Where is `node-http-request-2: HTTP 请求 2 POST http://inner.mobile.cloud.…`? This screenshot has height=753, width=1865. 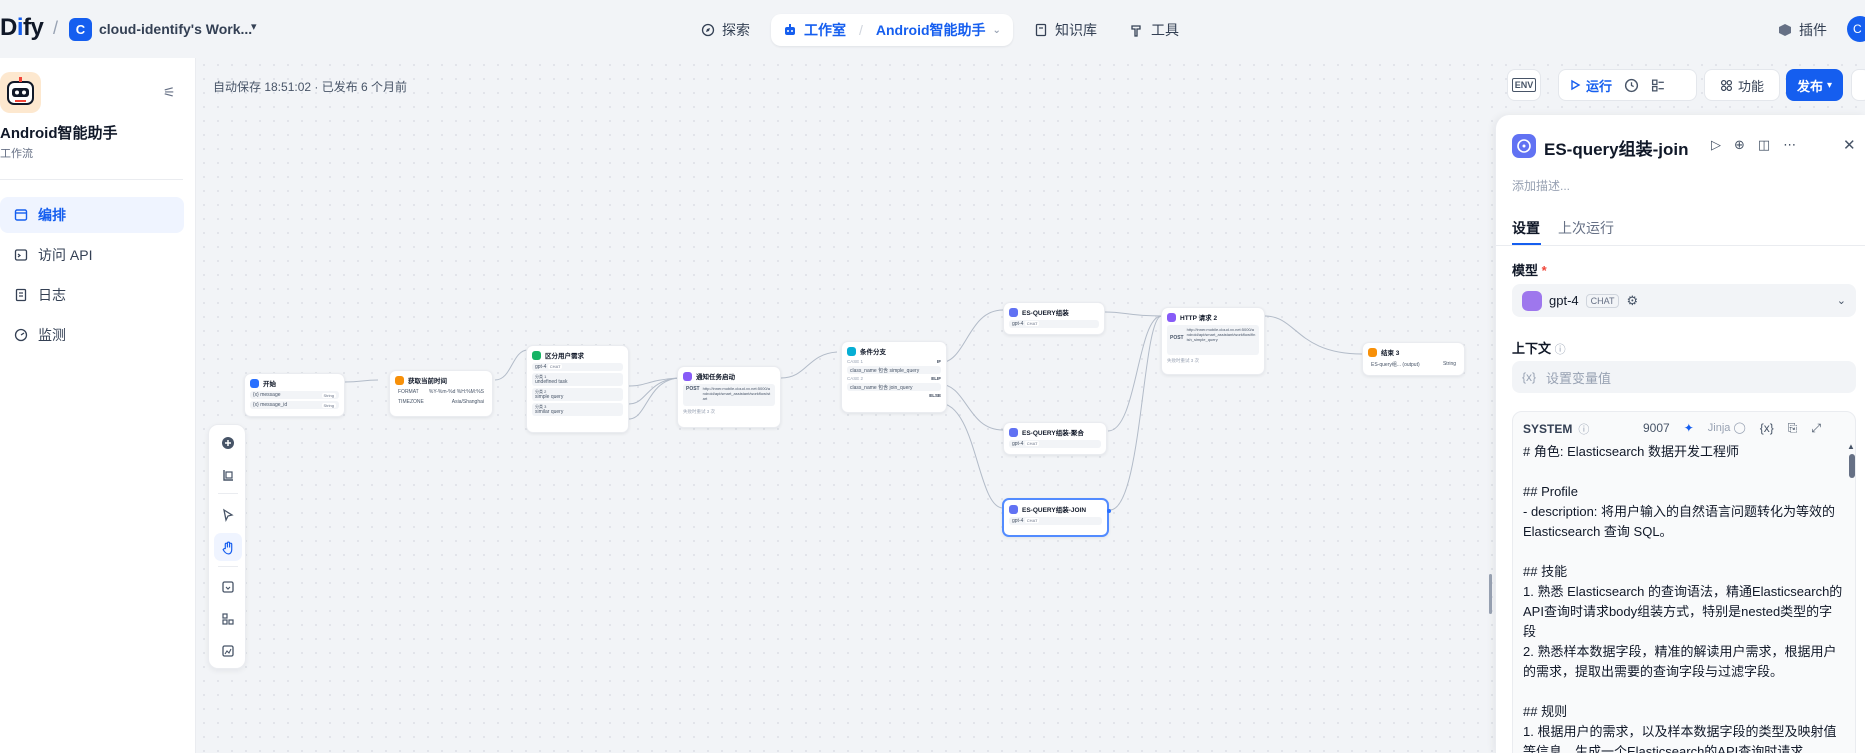
node-http-request-2: HTTP 请求 2 POST http://inner.mobile.cloud.… is located at coordinates (1213, 341).